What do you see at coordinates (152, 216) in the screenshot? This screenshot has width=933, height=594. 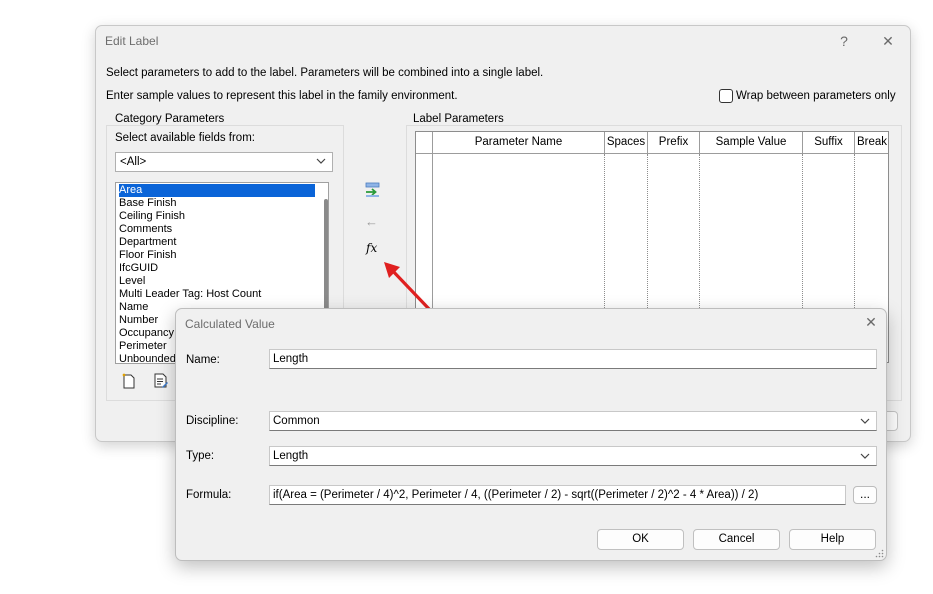 I see `list-item: Ceiling Finish` at bounding box center [152, 216].